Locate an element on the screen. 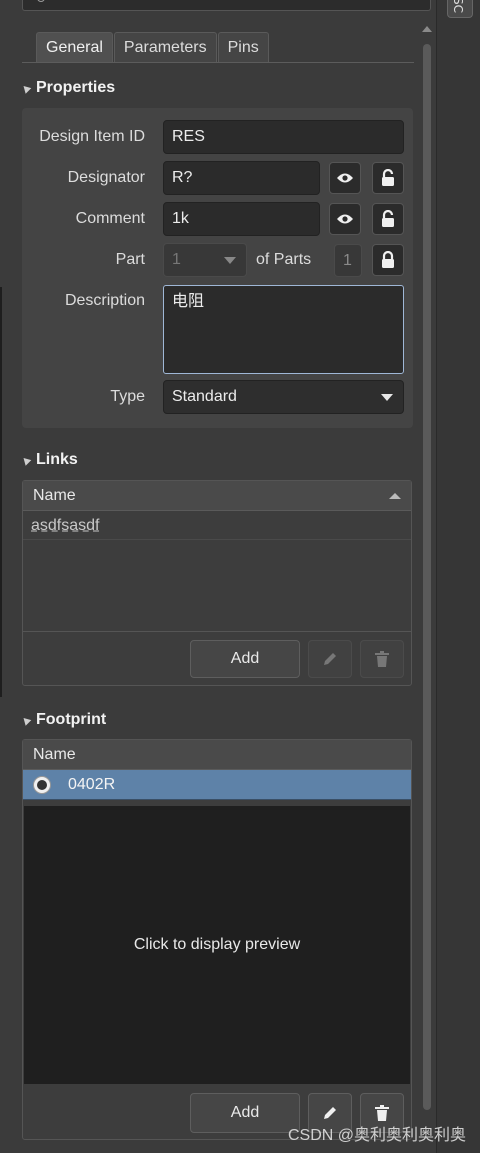 The image size is (480, 1153). of-parts-label: of Parts is located at coordinates (284, 259).